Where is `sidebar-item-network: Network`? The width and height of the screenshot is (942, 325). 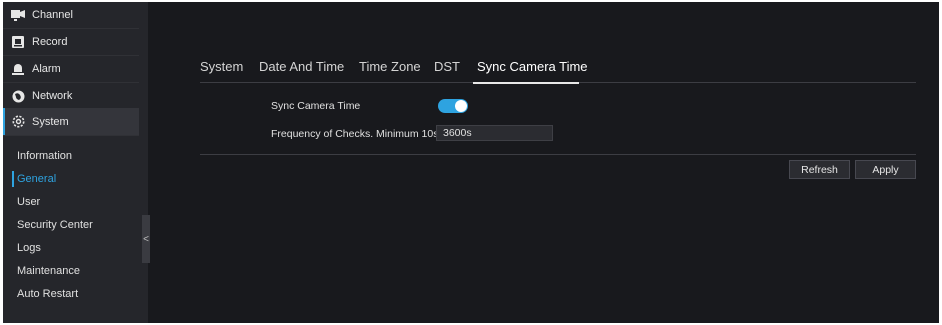 sidebar-item-network: Network is located at coordinates (71, 96).